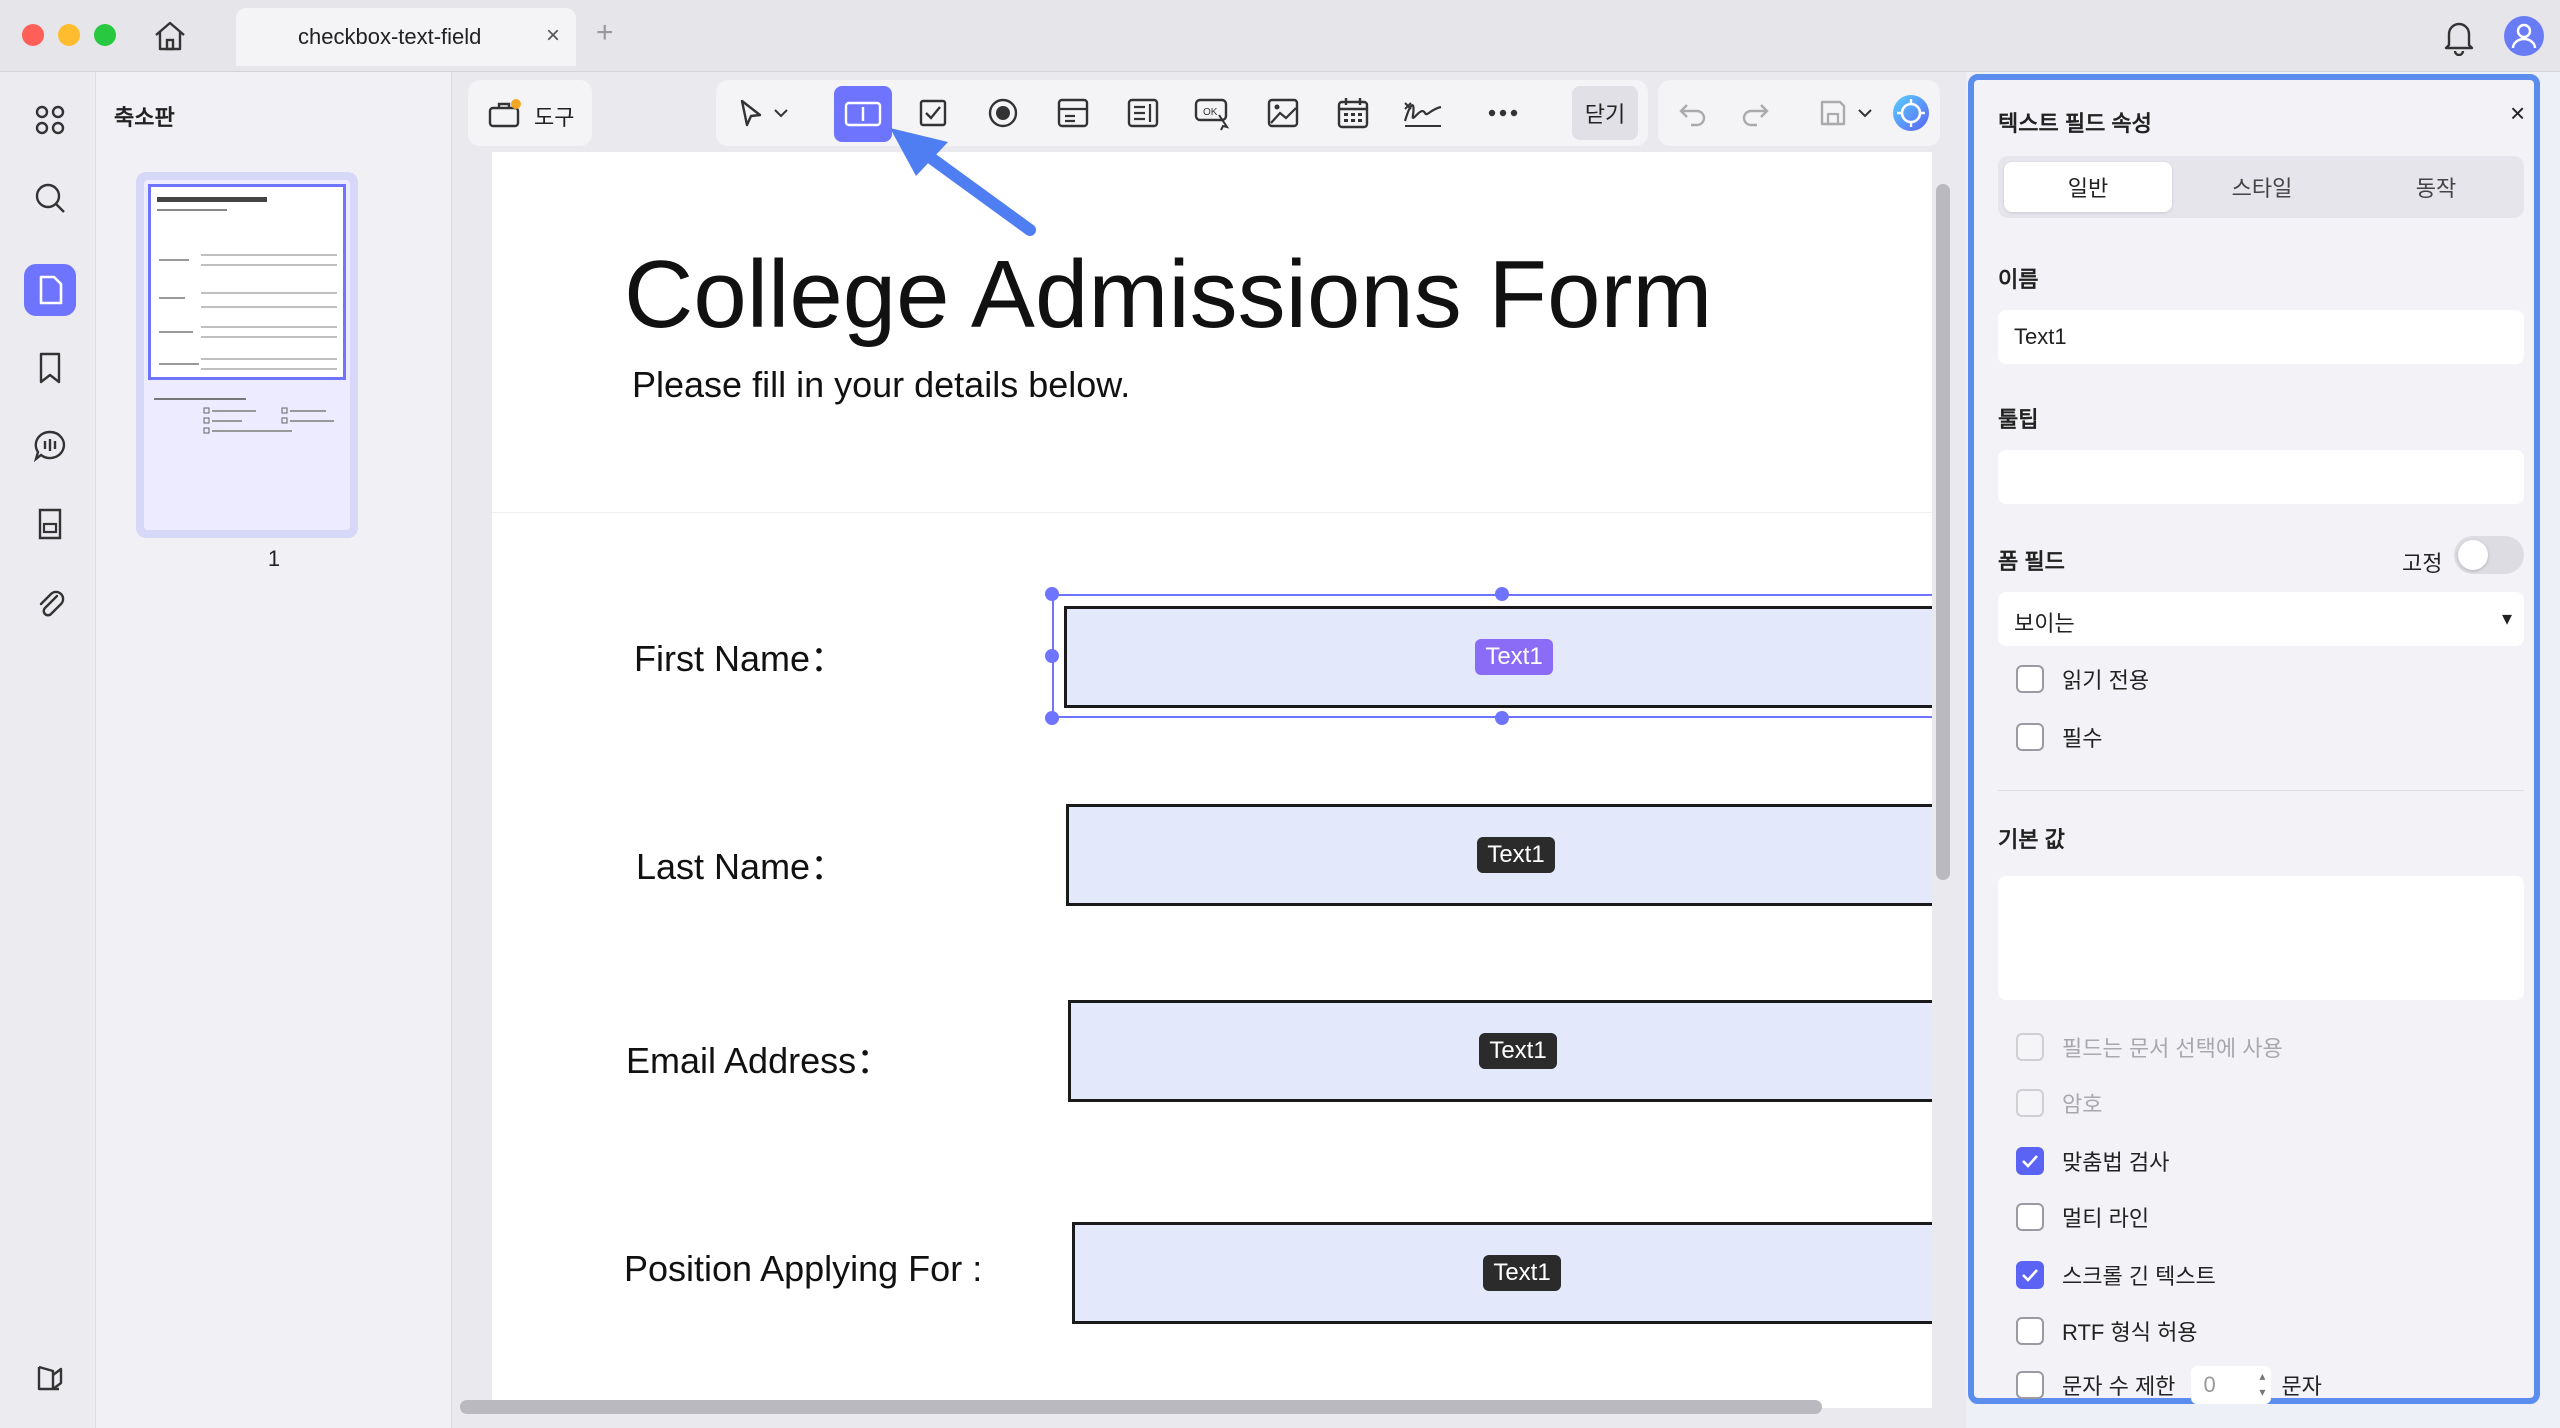 Image resolution: width=2560 pixels, height=1428 pixels. What do you see at coordinates (2489, 555) in the screenshot?
I see `fixed-toggle` at bounding box center [2489, 555].